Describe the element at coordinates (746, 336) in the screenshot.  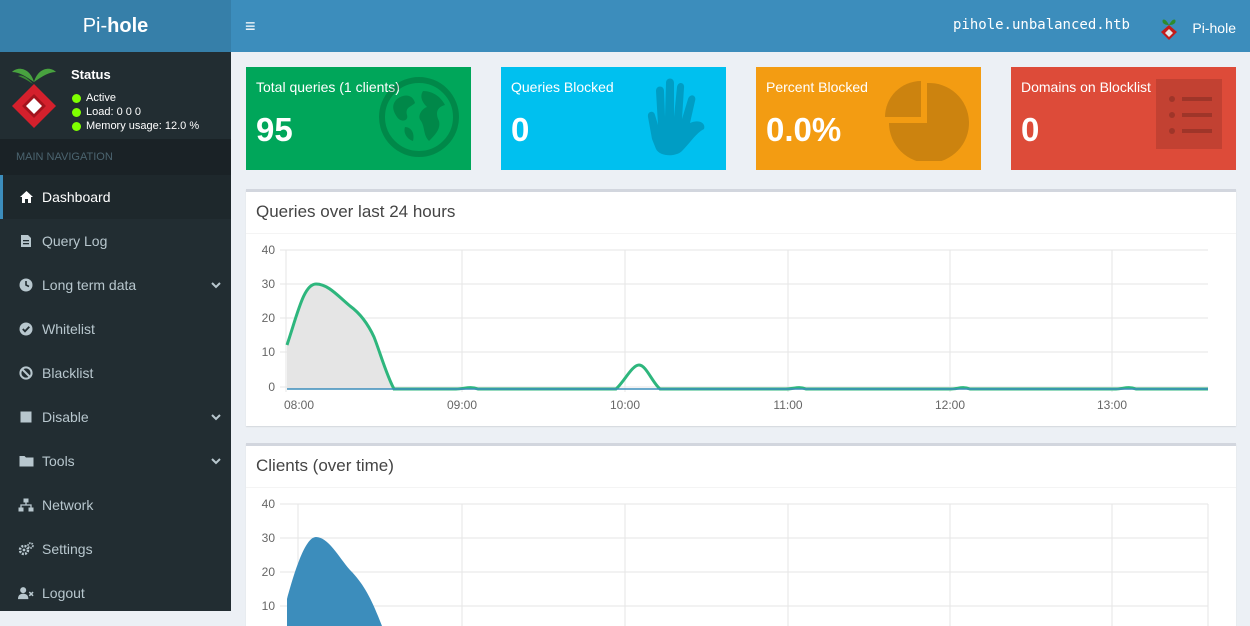
I see `queries-total-line` at that location.